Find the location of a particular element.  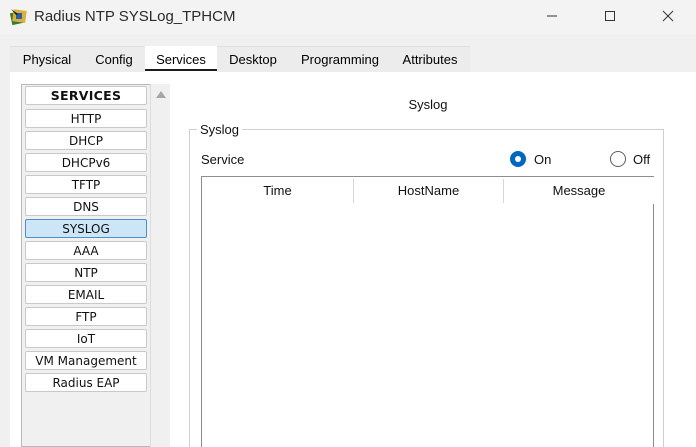

service-radius-eap-button: Radius EAP is located at coordinates (86, 382).